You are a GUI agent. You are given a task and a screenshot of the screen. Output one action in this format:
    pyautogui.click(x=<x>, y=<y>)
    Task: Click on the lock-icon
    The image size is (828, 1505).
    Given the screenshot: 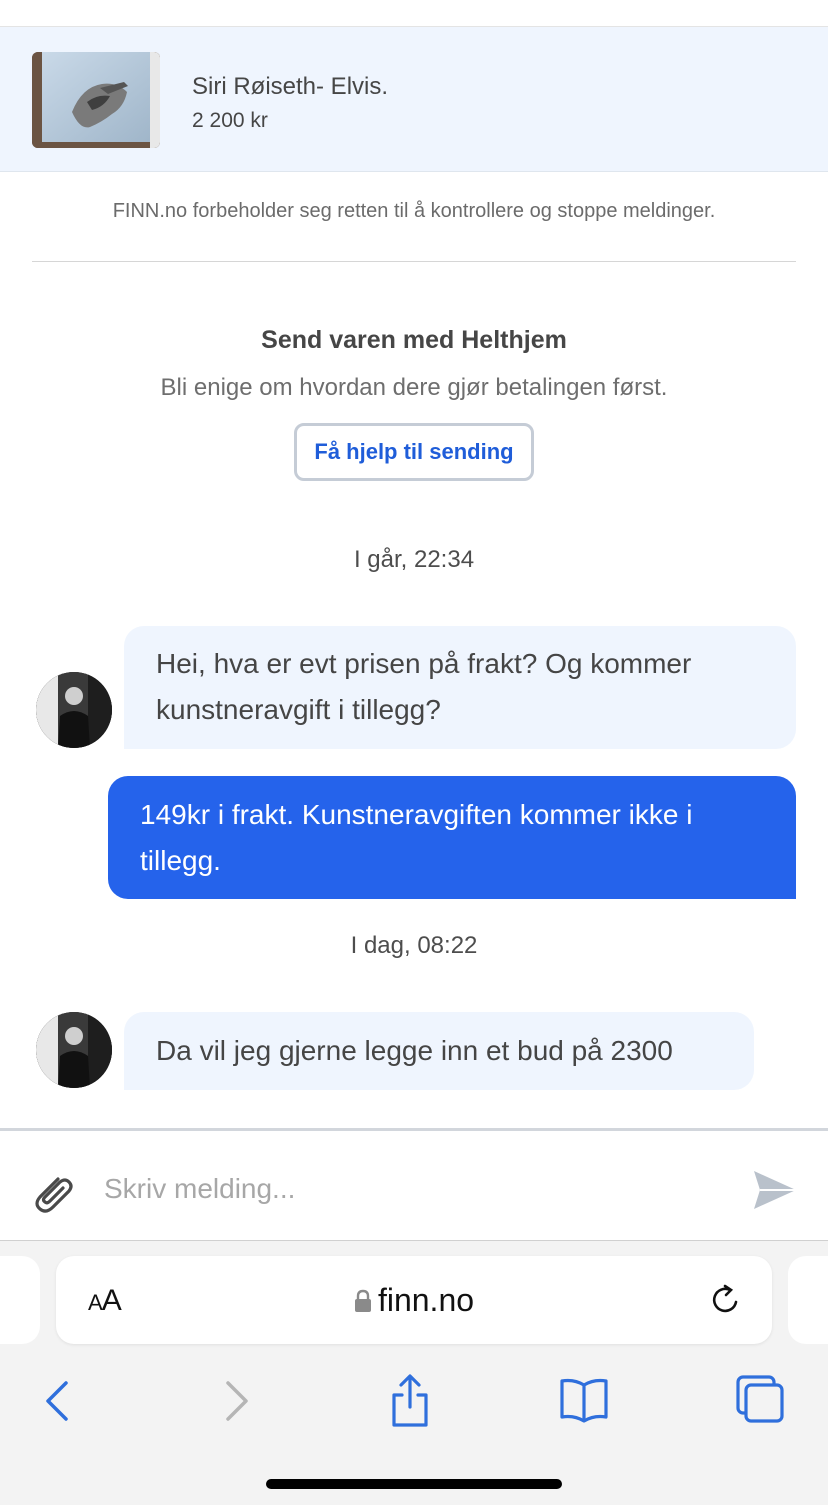 What is the action you would take?
    pyautogui.click(x=363, y=1302)
    